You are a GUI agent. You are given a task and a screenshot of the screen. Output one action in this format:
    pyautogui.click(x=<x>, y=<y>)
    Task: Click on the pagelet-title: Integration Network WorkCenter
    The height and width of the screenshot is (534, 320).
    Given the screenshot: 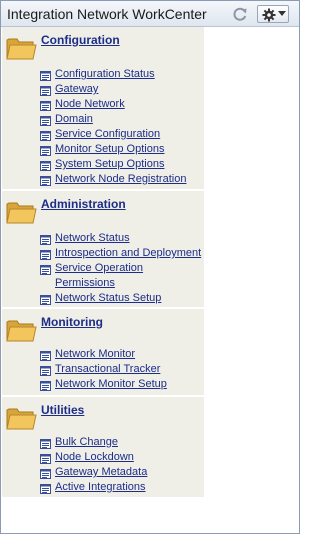 What is the action you would take?
    pyautogui.click(x=107, y=14)
    